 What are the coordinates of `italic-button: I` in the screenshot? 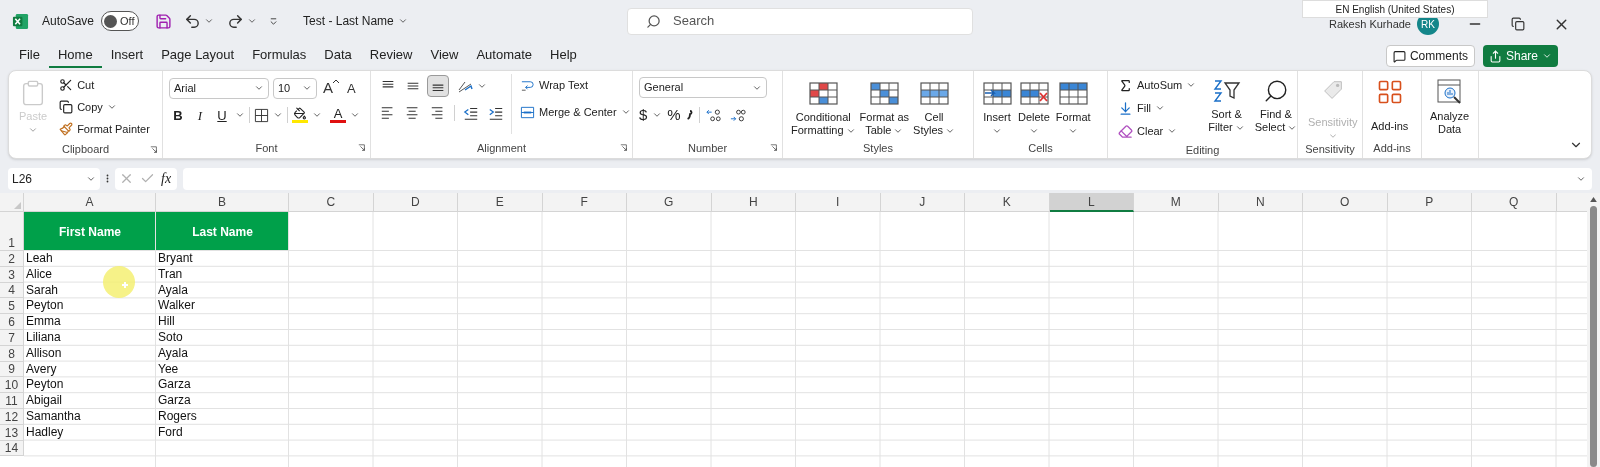 It's located at (200, 115).